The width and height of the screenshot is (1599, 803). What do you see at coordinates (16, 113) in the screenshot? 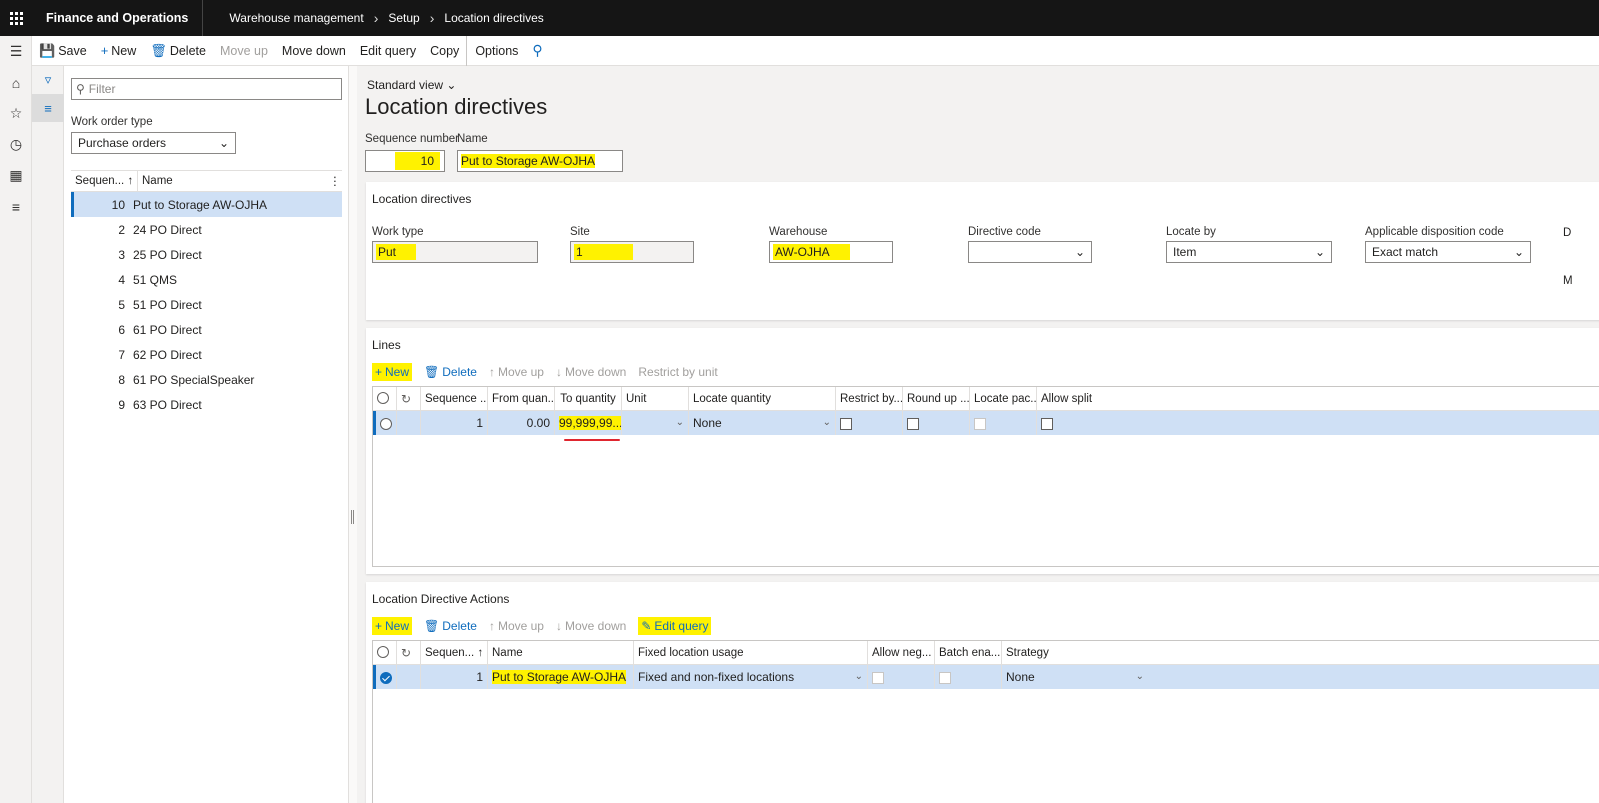
I see `favorites-star-icon: ☆` at bounding box center [16, 113].